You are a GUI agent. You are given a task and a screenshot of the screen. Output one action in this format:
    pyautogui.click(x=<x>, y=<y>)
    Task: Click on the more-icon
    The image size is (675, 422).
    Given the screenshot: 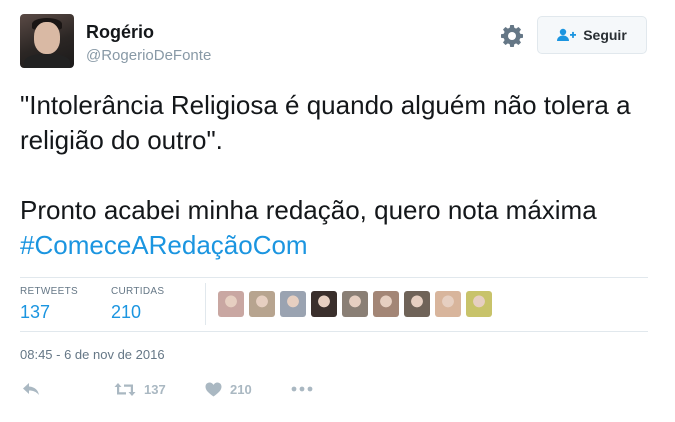 What is the action you would take?
    pyautogui.click(x=302, y=389)
    